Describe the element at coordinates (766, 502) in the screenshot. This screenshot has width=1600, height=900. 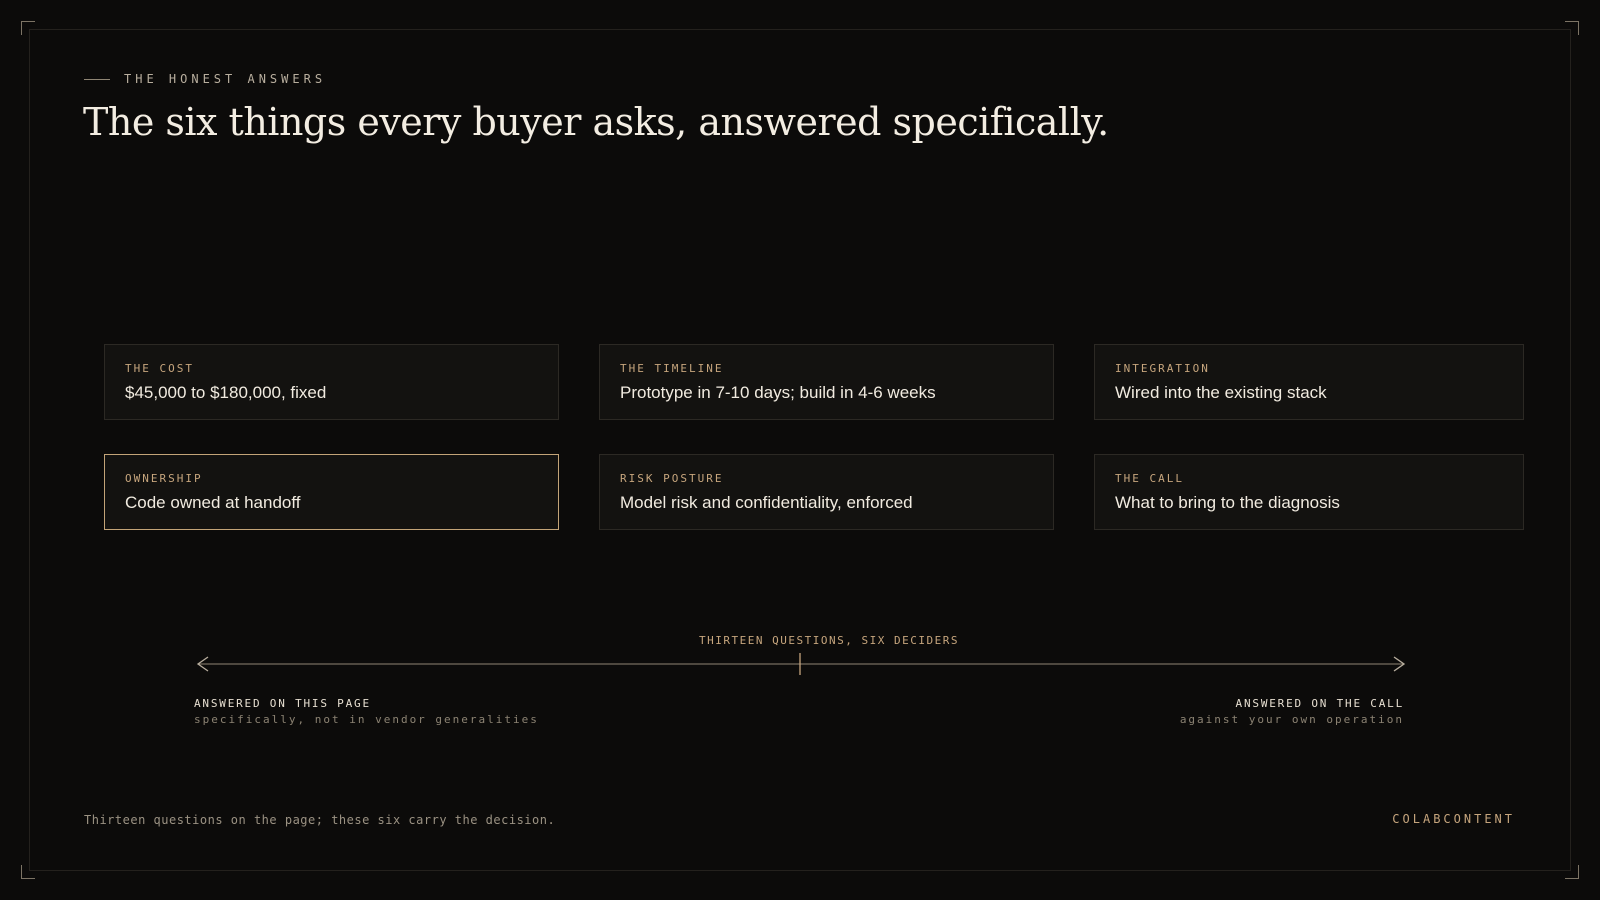
I see `card-value: Model risk and confidentiality, enforced` at that location.